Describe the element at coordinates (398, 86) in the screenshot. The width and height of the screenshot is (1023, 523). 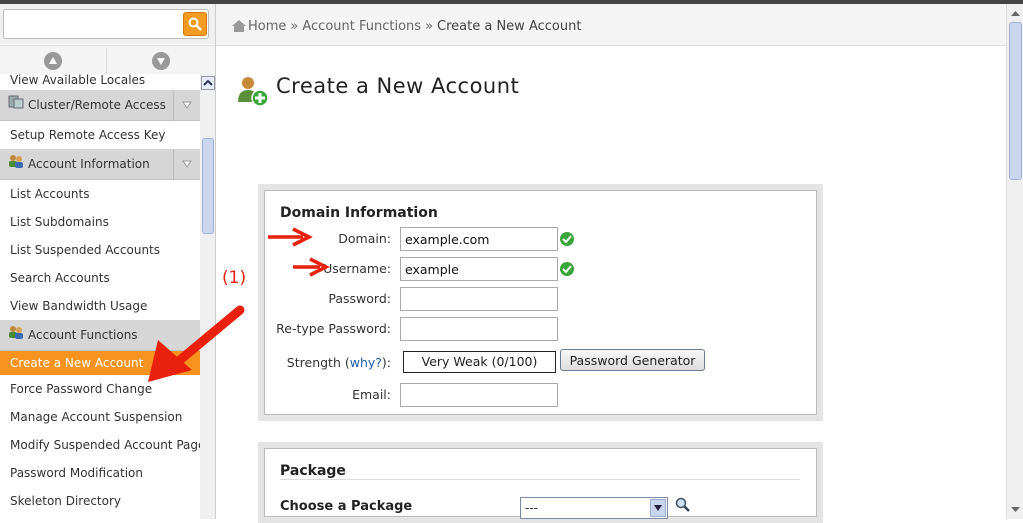
I see `page-title: Create a New Account` at that location.